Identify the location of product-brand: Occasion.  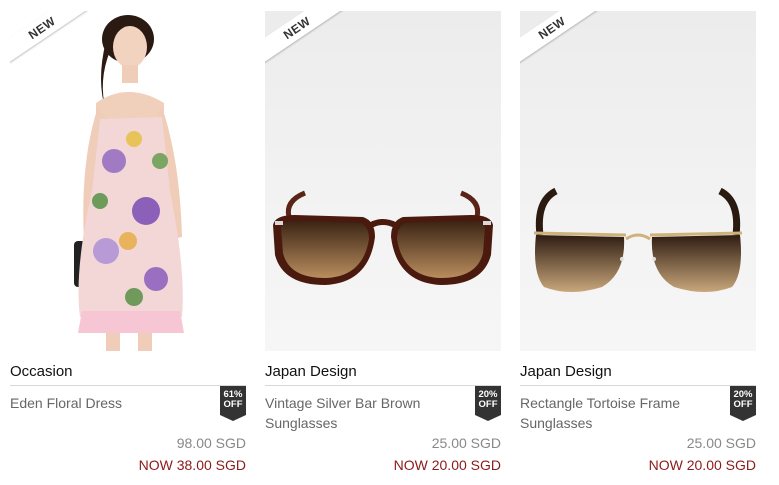
(41, 371).